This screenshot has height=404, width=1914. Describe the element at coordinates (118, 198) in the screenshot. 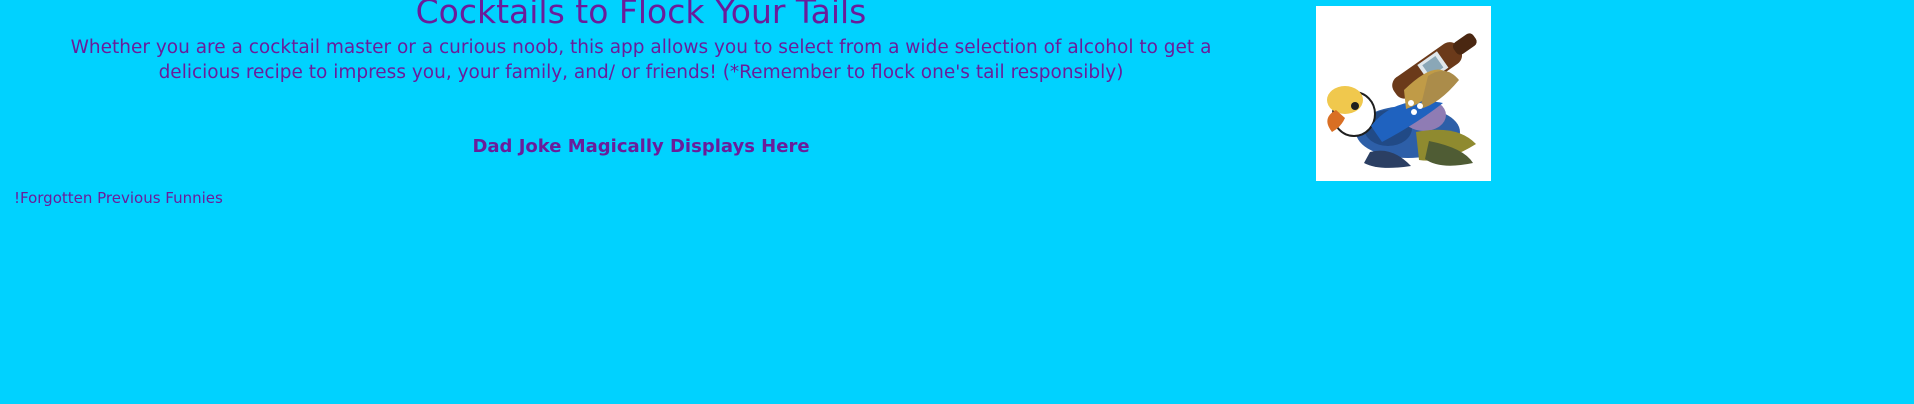

I see `previous-funnies-link: !Forgotten Previous Funnies` at that location.